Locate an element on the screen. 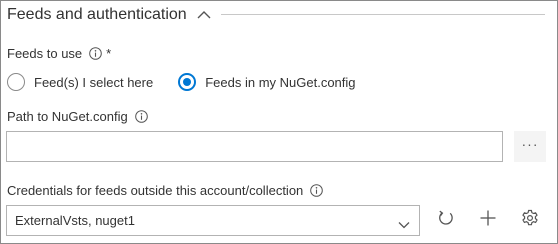 This screenshot has height=244, width=558. gear-icon is located at coordinates (530, 220).